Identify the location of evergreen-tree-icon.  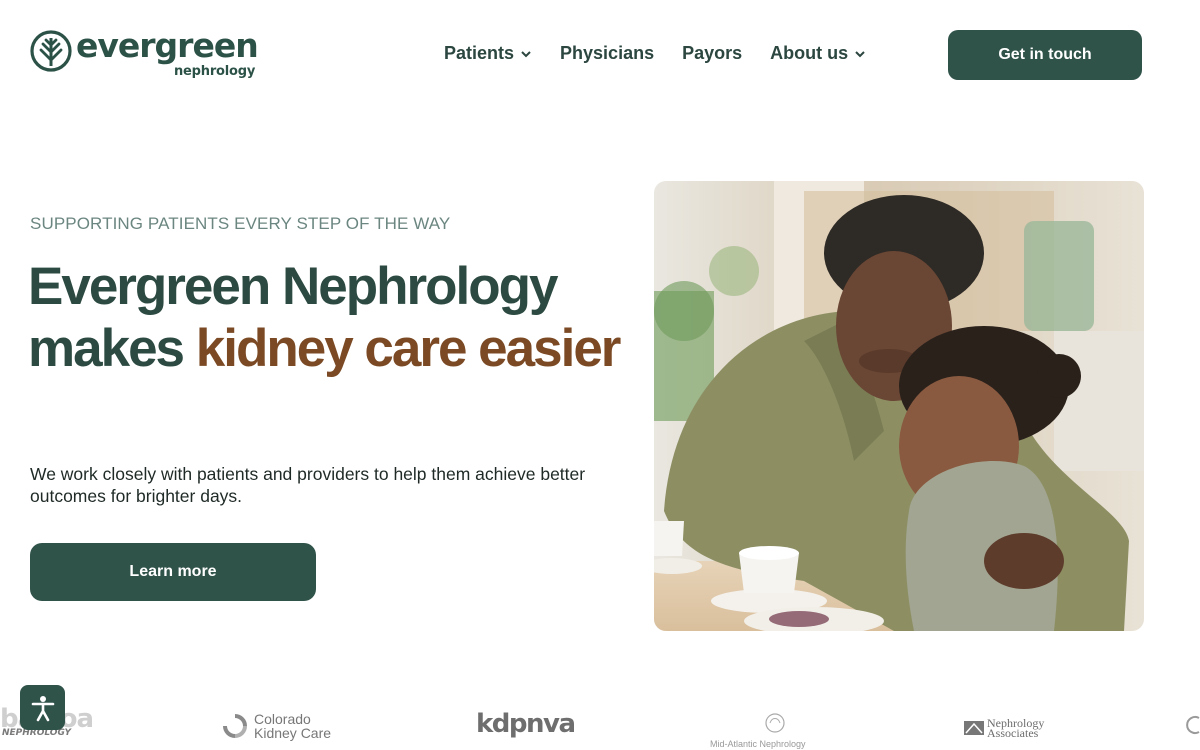
(51, 51).